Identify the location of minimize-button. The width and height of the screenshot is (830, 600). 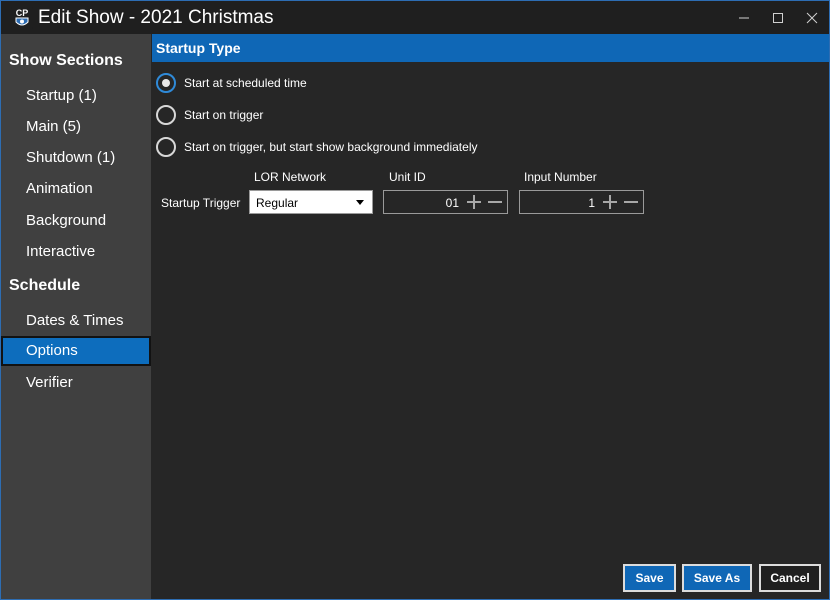
(744, 17).